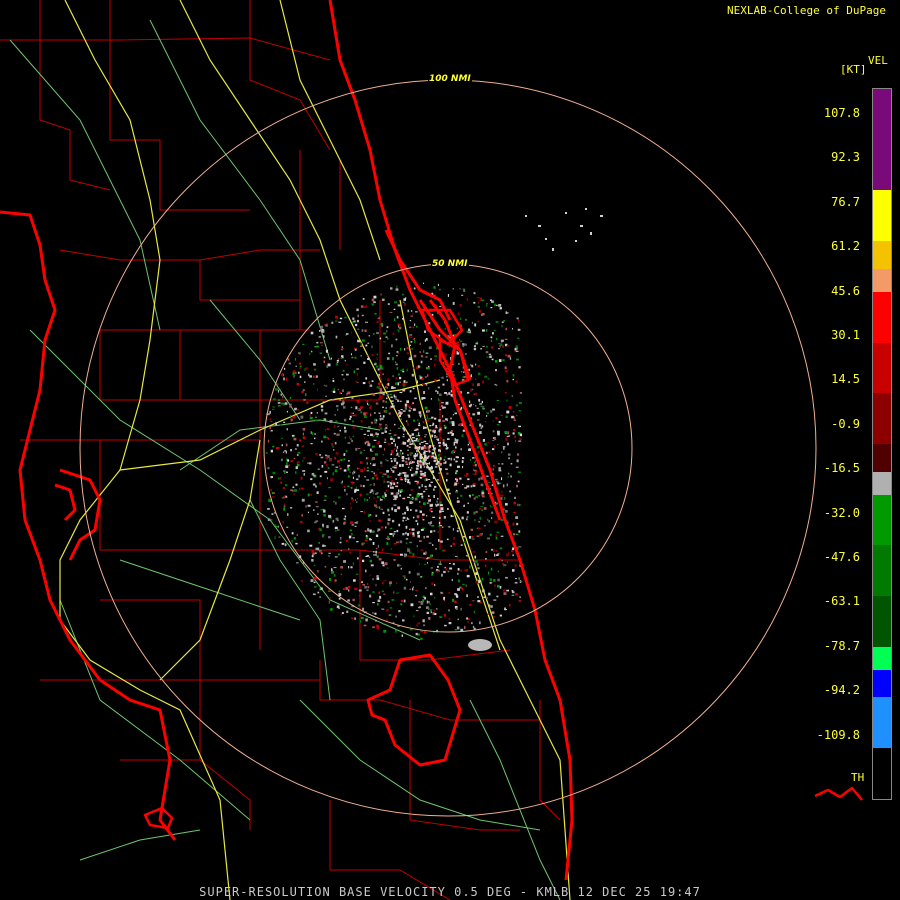 The width and height of the screenshot is (900, 900). Describe the element at coordinates (845, 201) in the screenshot. I see `legend-tick: 76.7` at that location.